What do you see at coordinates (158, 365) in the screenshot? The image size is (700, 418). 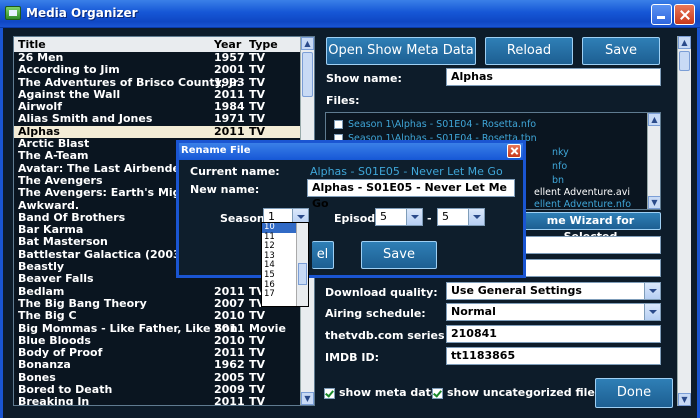 I see `table-row: Bonanza 1962 TV` at bounding box center [158, 365].